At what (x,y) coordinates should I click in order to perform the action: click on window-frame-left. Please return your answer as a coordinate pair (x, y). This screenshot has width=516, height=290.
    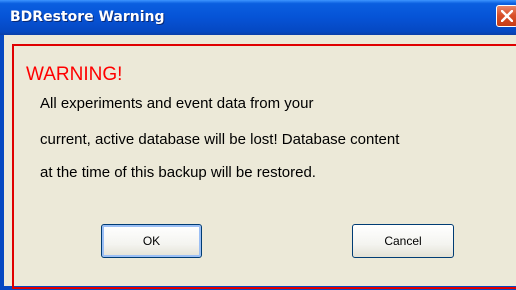
    Looking at the image, I should click on (2, 162).